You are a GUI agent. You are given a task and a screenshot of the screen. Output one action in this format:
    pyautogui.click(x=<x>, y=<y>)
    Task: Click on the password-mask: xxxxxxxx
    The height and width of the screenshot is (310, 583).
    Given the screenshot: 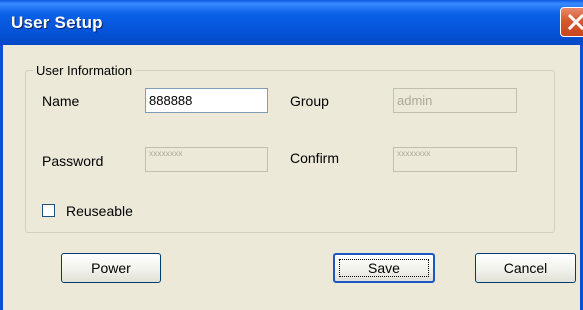 What is the action you would take?
    pyautogui.click(x=166, y=153)
    